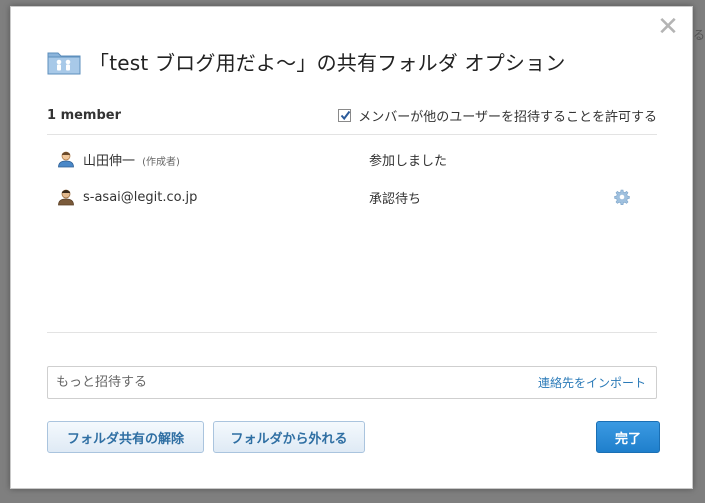  I want to click on checkmark-icon, so click(346, 115).